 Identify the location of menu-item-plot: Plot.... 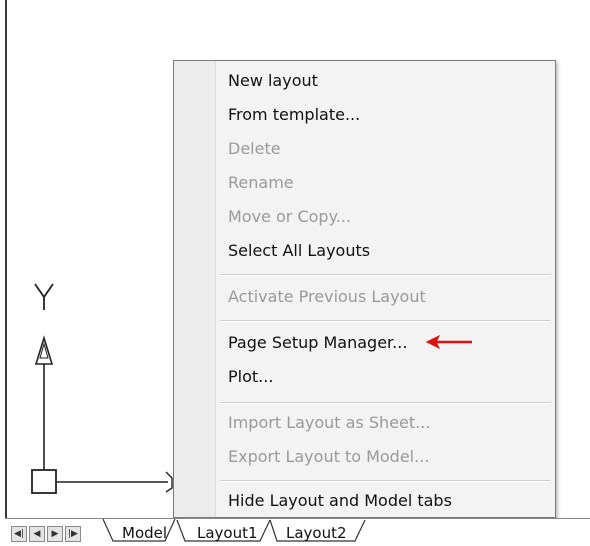
(250, 377).